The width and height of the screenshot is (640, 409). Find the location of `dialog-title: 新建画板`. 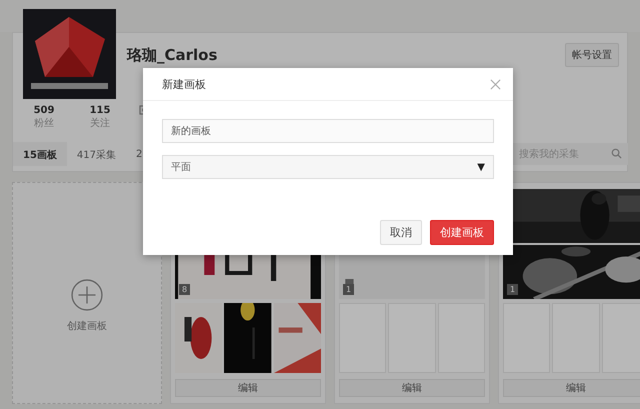

dialog-title: 新建画板 is located at coordinates (184, 84).